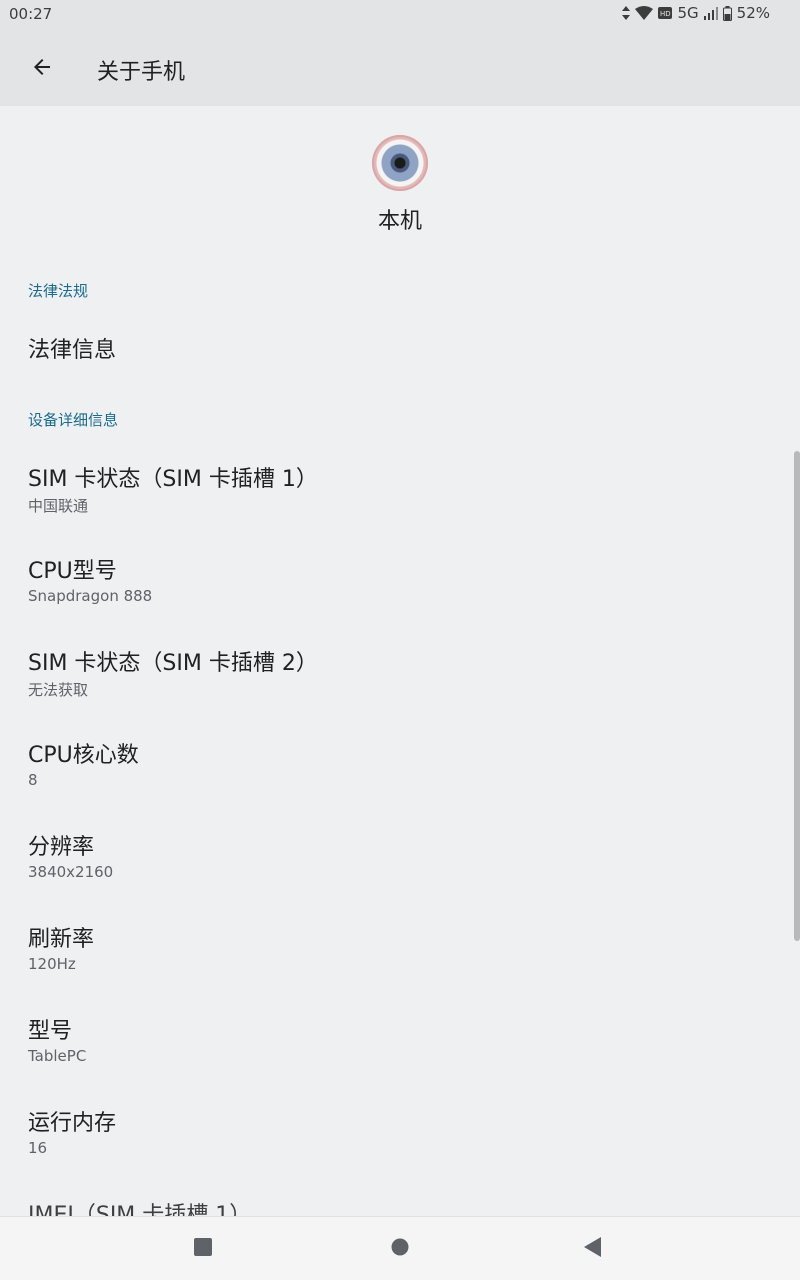  What do you see at coordinates (400, 67) in the screenshot?
I see `app-bar: 关于手机` at bounding box center [400, 67].